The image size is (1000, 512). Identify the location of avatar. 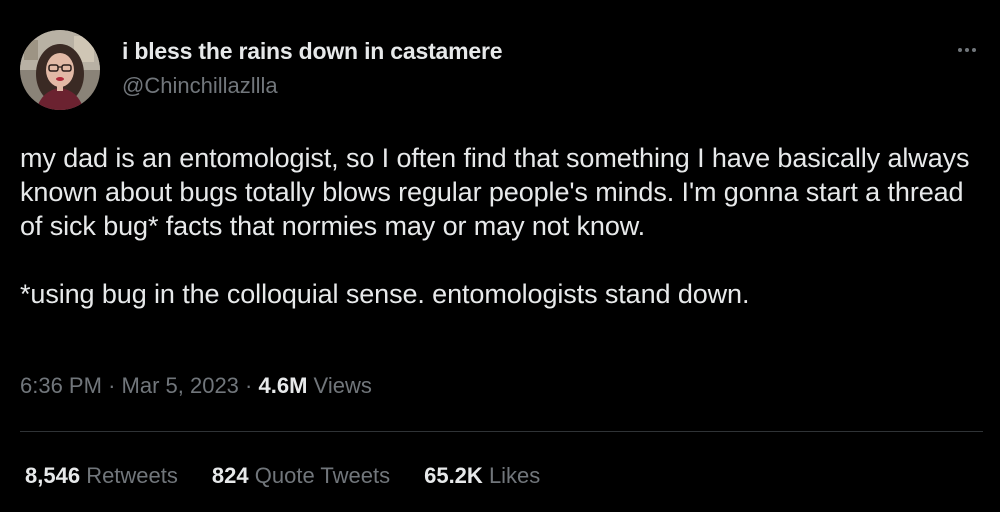
(60, 70).